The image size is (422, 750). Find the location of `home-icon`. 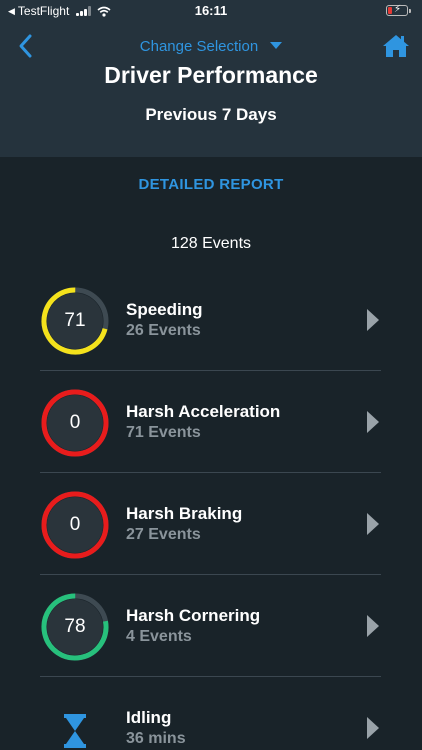

home-icon is located at coordinates (396, 46).